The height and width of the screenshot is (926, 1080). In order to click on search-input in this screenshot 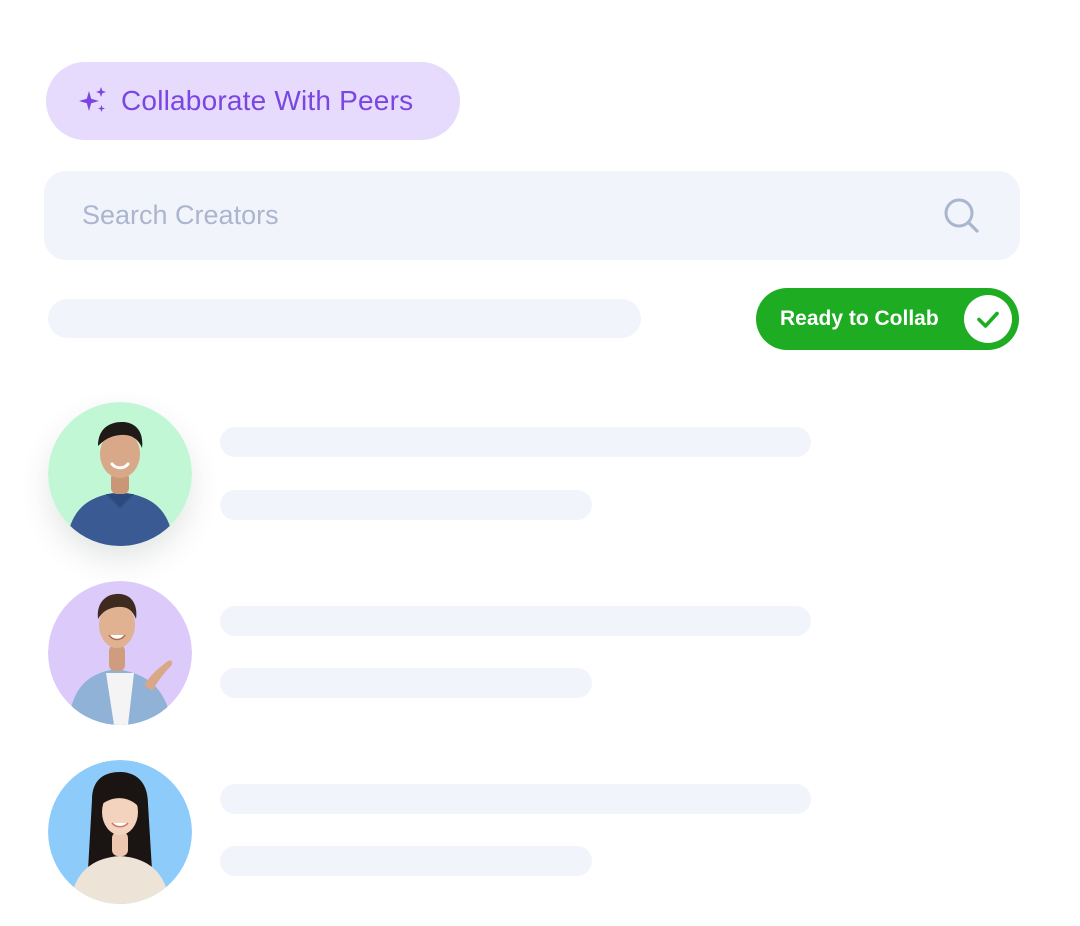, I will do `click(512, 215)`.